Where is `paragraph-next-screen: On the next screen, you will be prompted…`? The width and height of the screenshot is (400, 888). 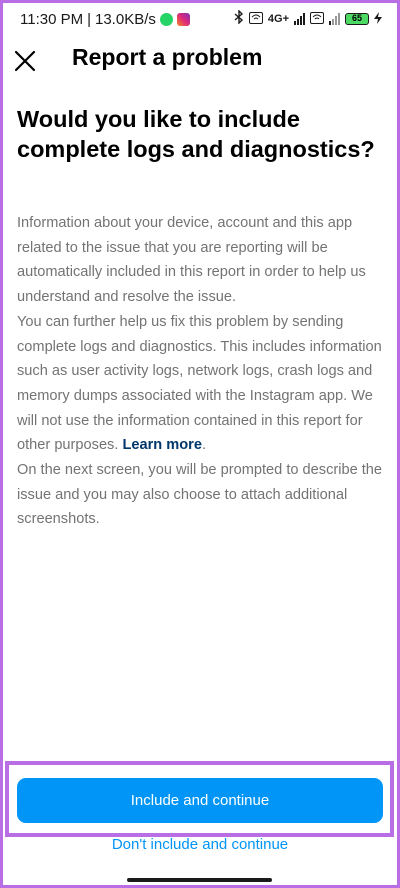 paragraph-next-screen: On the next screen, you will be prompted… is located at coordinates (200, 495).